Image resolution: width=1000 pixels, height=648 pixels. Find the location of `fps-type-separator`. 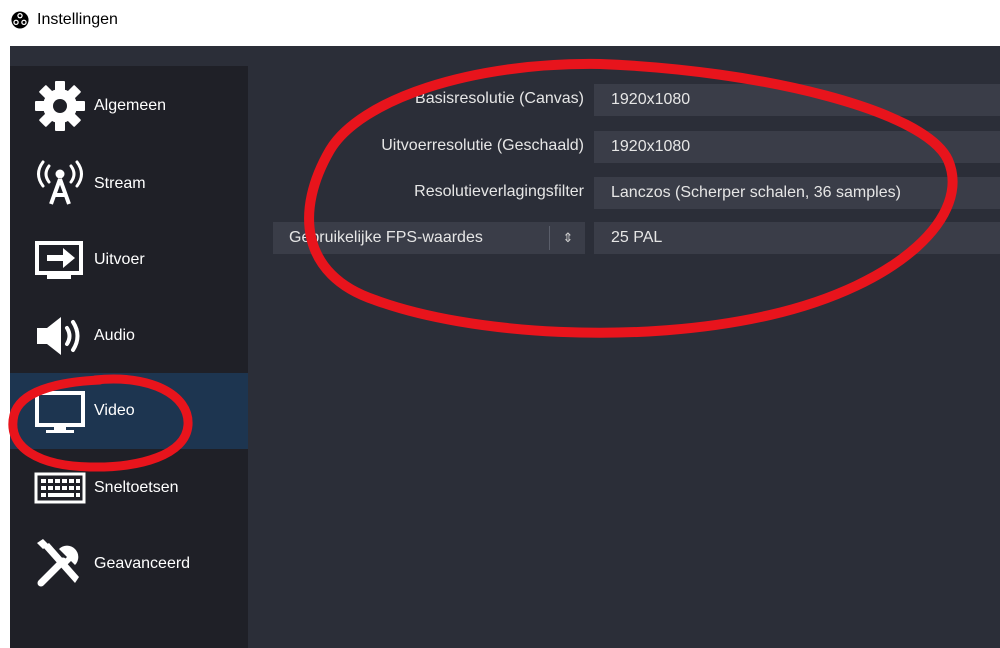

fps-type-separator is located at coordinates (549, 238).